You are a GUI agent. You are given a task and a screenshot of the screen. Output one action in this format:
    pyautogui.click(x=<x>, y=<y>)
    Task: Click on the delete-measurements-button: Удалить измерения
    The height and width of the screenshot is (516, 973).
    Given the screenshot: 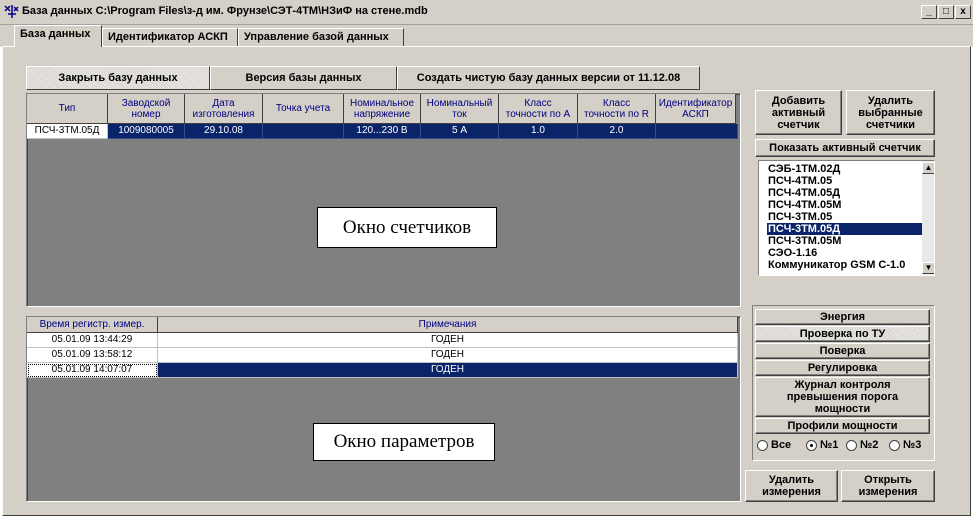 What is the action you would take?
    pyautogui.click(x=791, y=486)
    